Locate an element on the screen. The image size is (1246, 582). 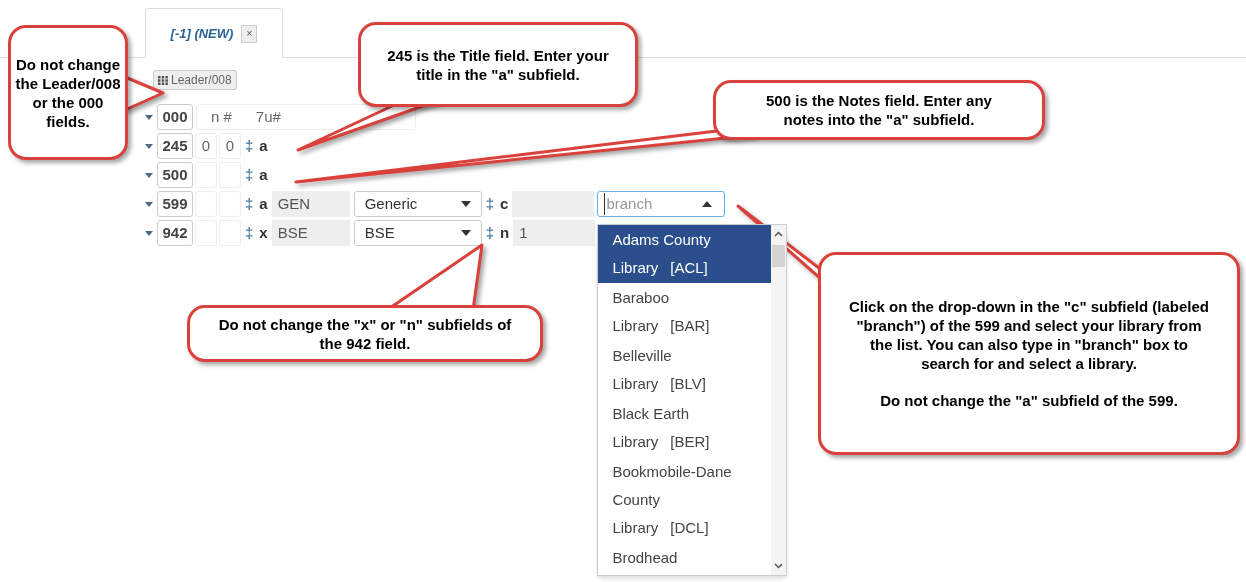
tag-field: 942 is located at coordinates (175, 233).